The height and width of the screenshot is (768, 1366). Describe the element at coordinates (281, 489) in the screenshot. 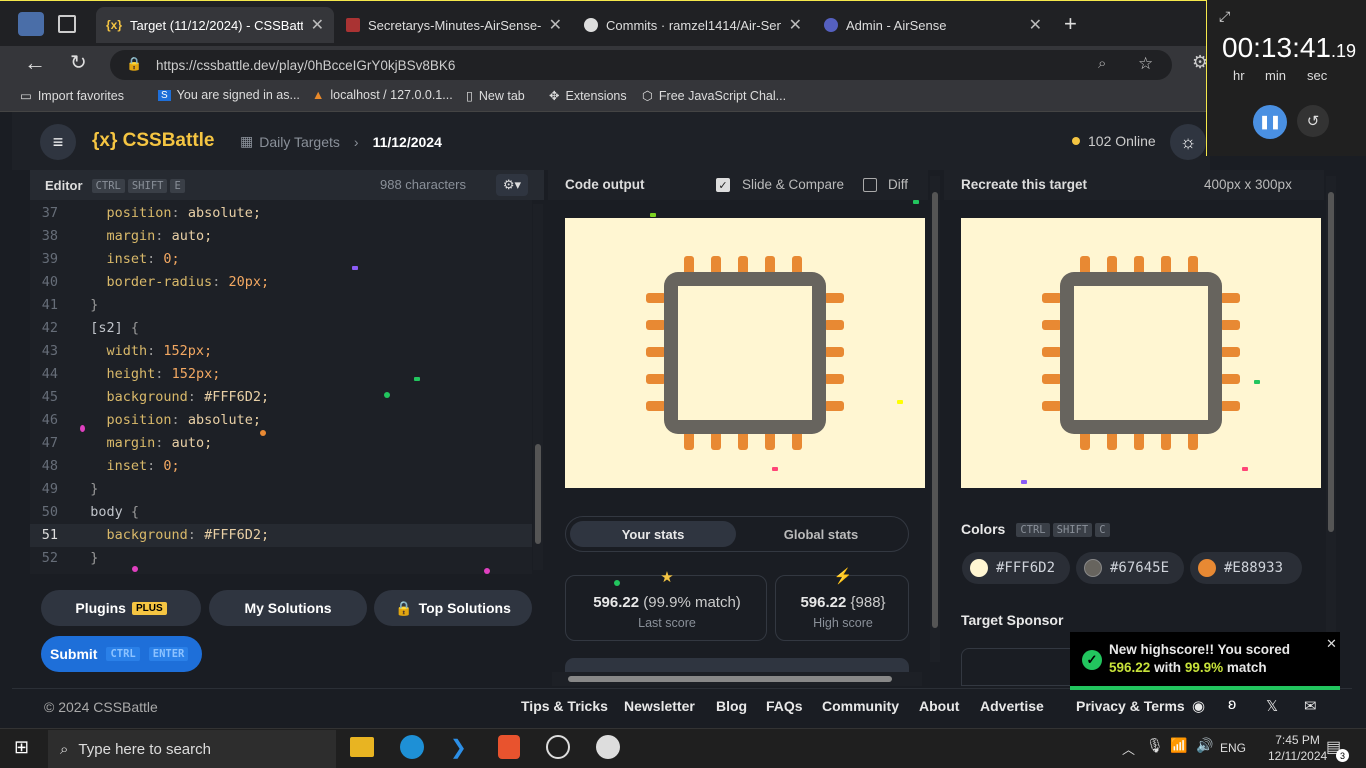

I see `code-line: 49 }` at that location.